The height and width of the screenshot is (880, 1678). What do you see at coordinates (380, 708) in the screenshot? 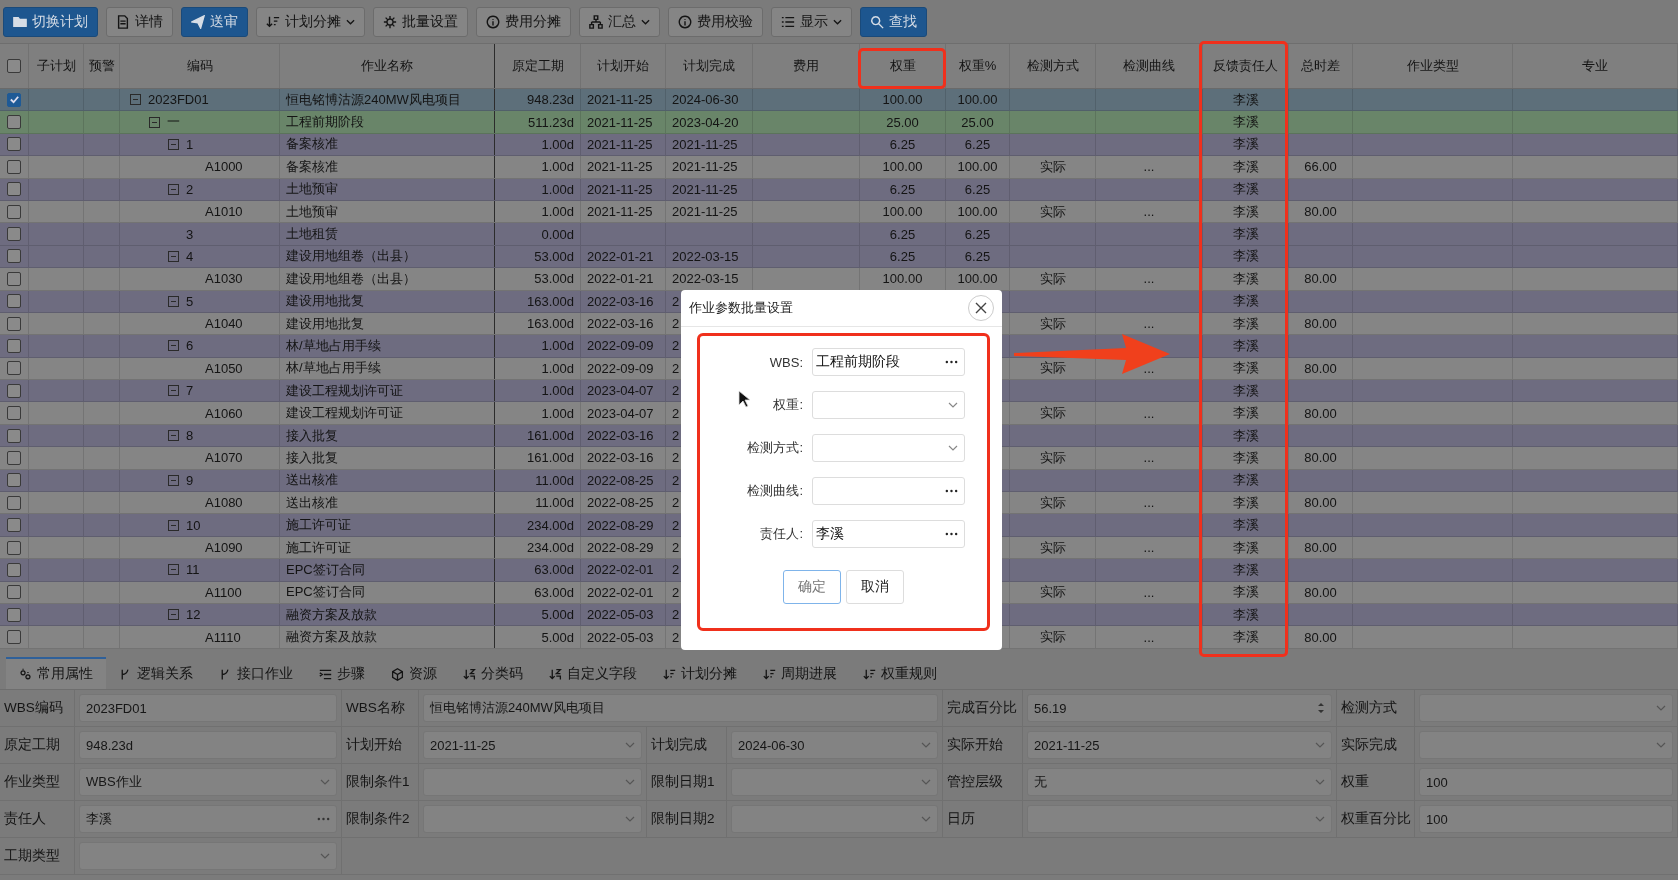
I see `field-label: WBS名称` at bounding box center [380, 708].